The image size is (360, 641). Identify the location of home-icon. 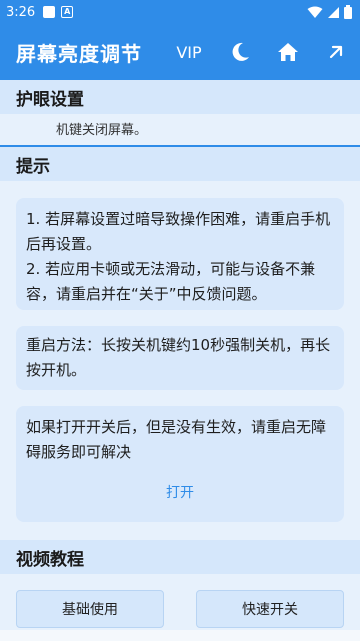
(288, 52).